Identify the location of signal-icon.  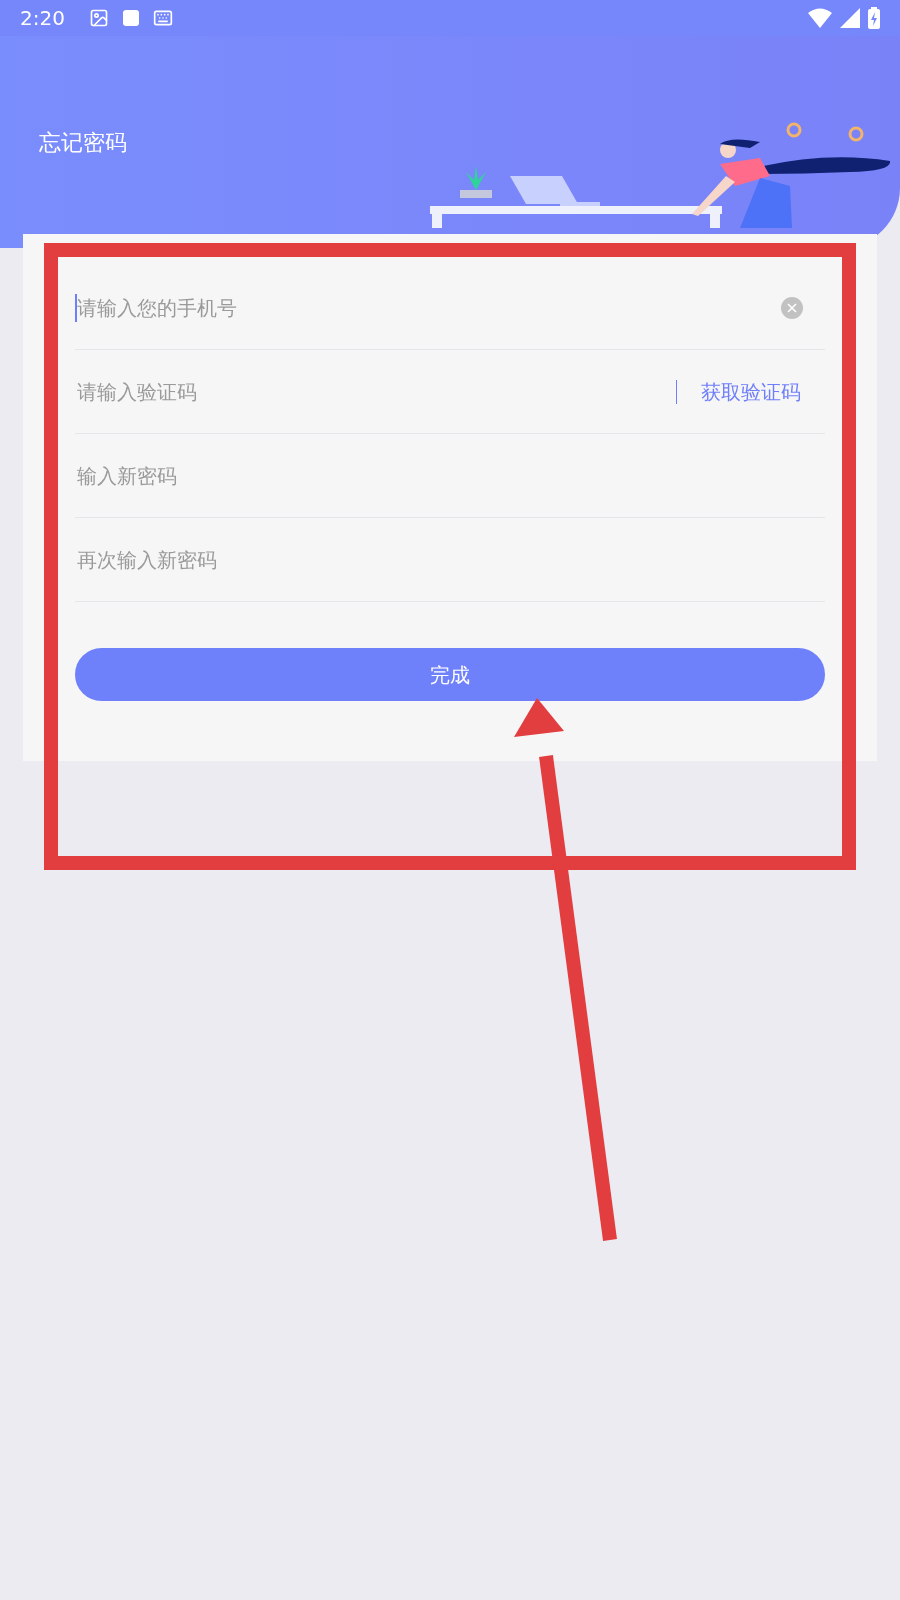
(850, 18).